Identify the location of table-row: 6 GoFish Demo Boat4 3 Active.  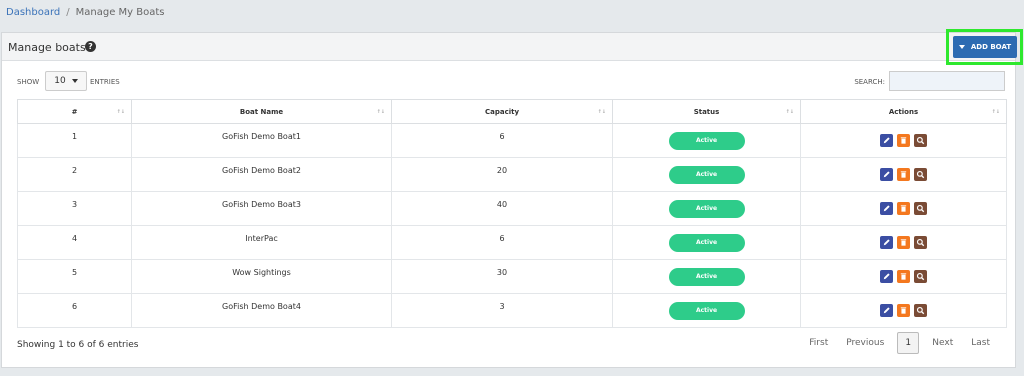
(512, 310).